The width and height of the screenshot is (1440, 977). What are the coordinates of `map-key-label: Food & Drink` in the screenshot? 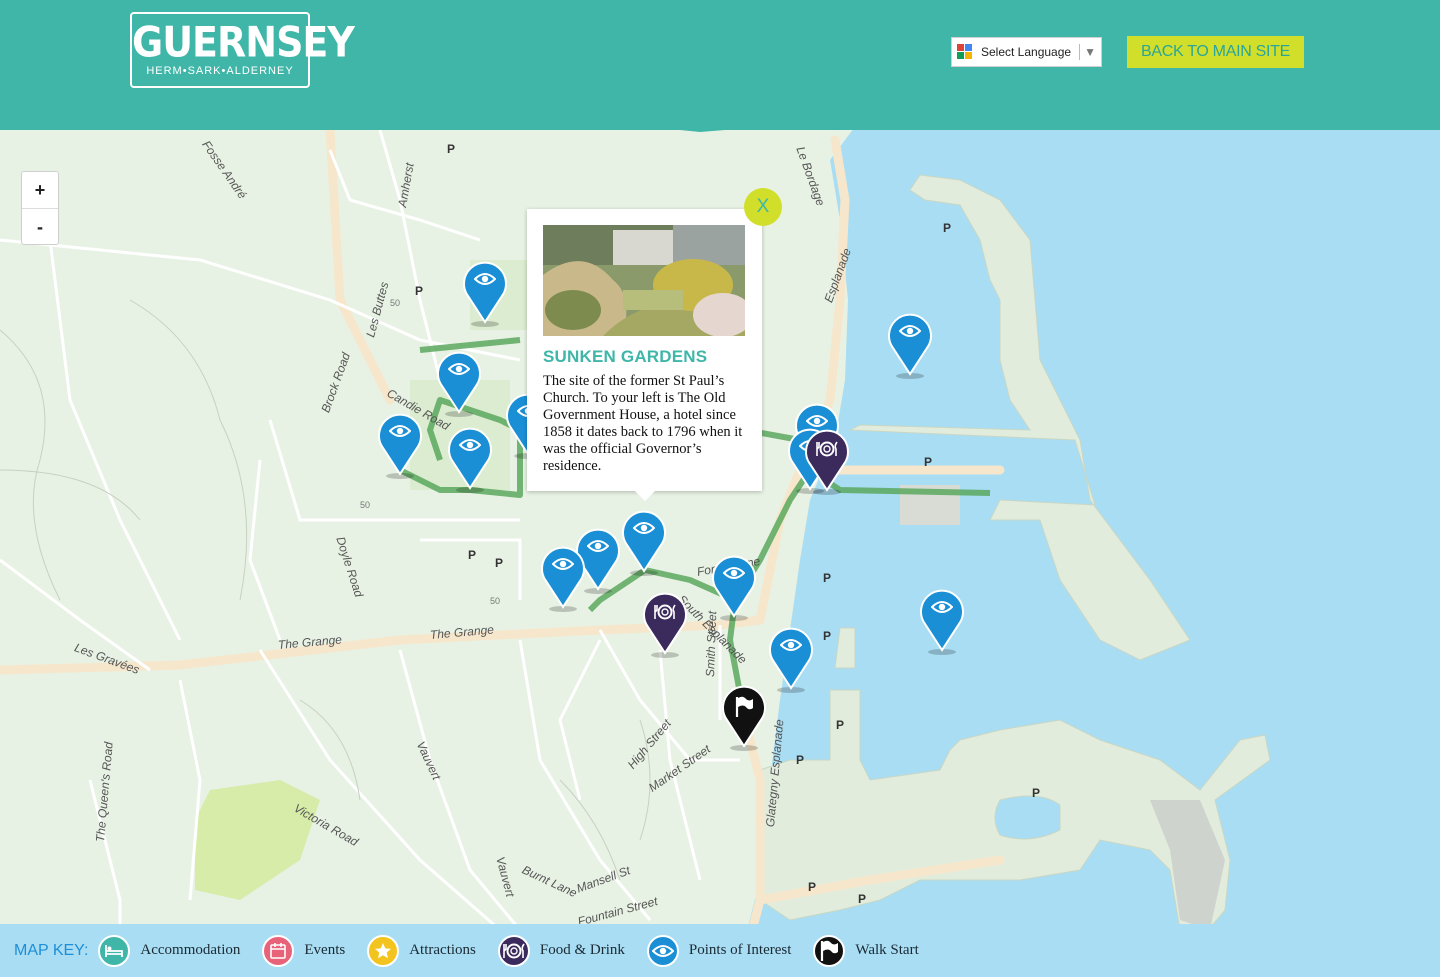 It's located at (582, 950).